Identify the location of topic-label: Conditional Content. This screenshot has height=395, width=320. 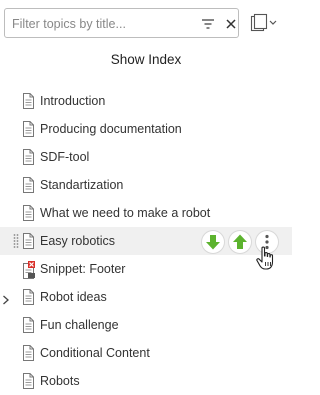
(95, 353).